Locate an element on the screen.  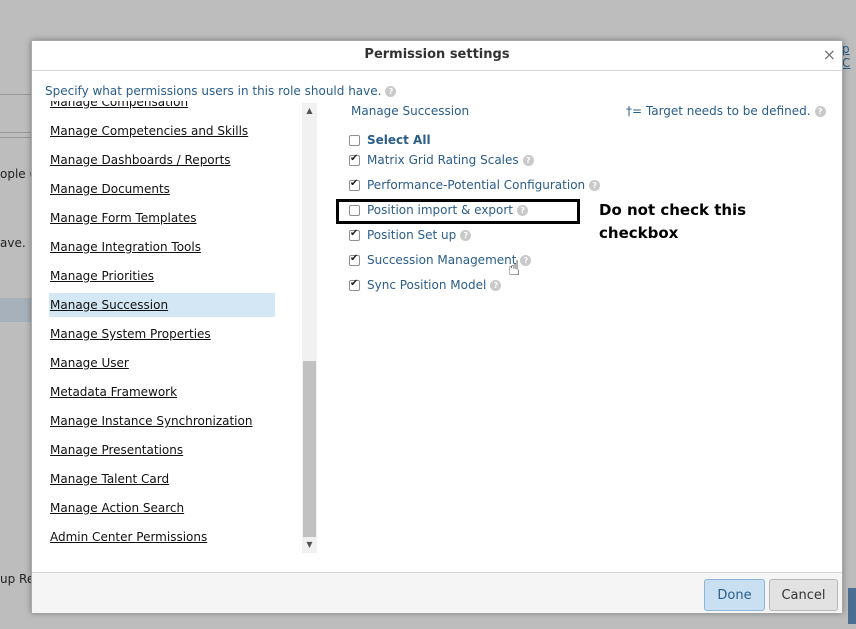
permission-label: Succession Management is located at coordinates (441, 260).